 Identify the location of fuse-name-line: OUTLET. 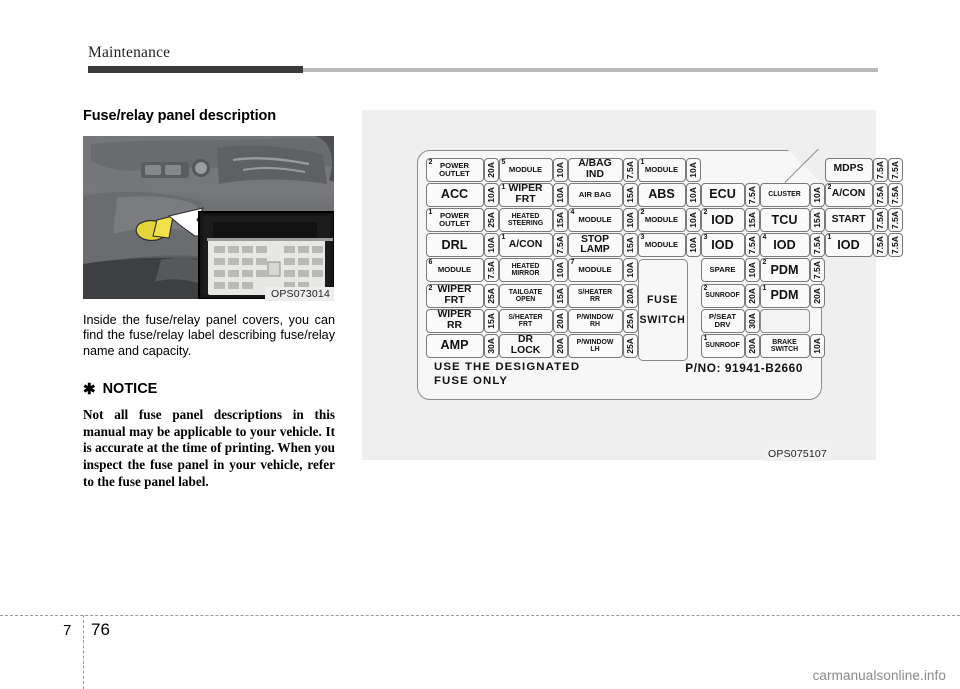
(454, 223).